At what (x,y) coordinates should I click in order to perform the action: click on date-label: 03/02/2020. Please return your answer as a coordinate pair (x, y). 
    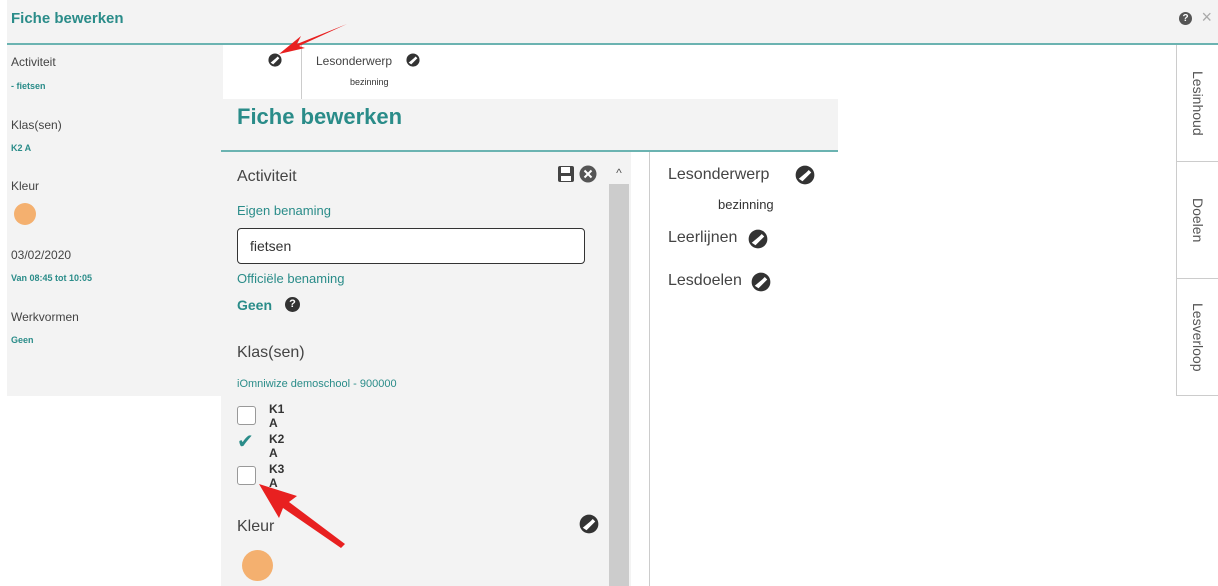
    Looking at the image, I should click on (41, 255).